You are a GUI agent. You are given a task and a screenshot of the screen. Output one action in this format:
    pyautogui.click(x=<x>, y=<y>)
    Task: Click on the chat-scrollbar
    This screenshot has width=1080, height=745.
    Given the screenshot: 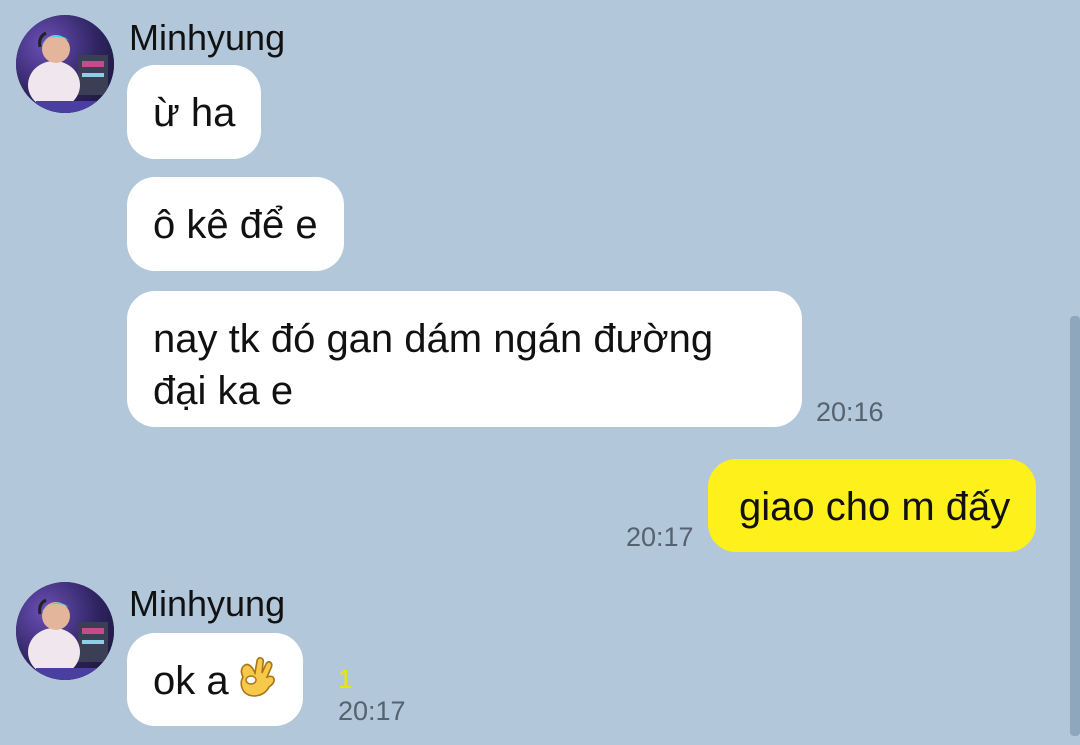 What is the action you would take?
    pyautogui.click(x=1075, y=526)
    